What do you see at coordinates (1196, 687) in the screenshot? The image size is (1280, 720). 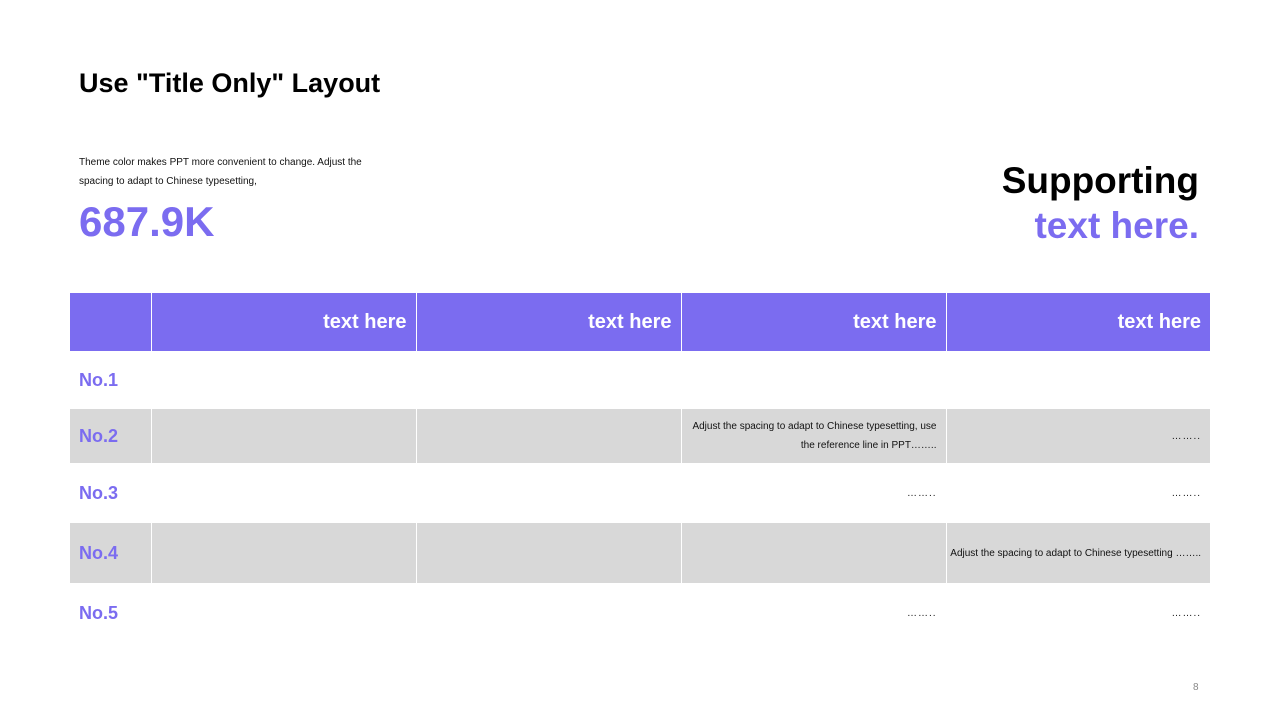 I see `page-number: 8` at bounding box center [1196, 687].